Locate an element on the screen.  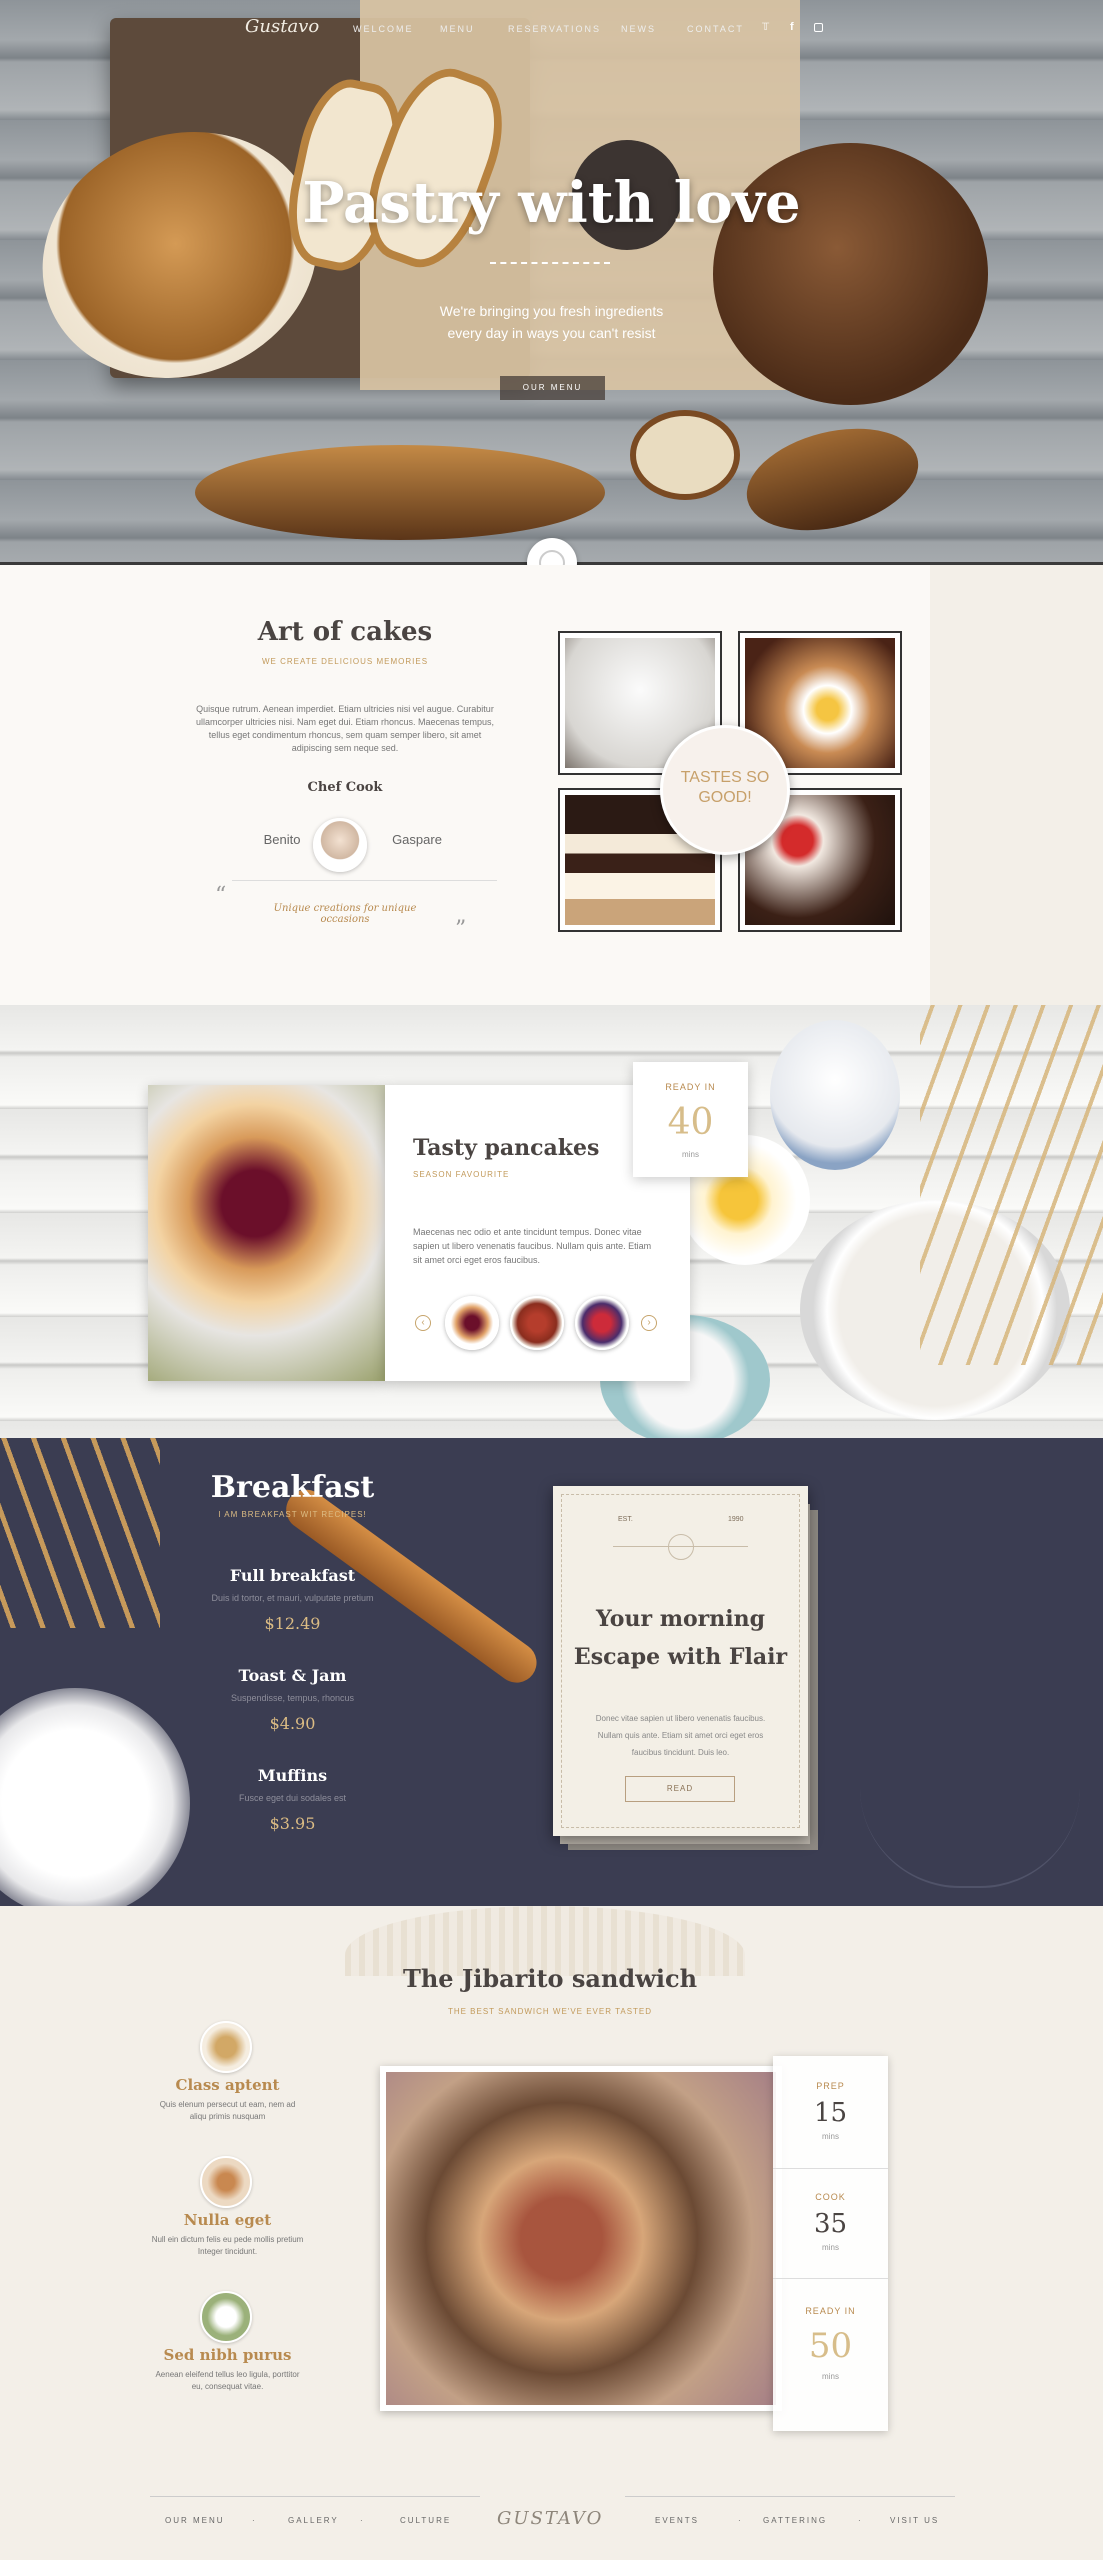
jibarito-title: The Jibarito sandwich is located at coordinates (550, 1978).